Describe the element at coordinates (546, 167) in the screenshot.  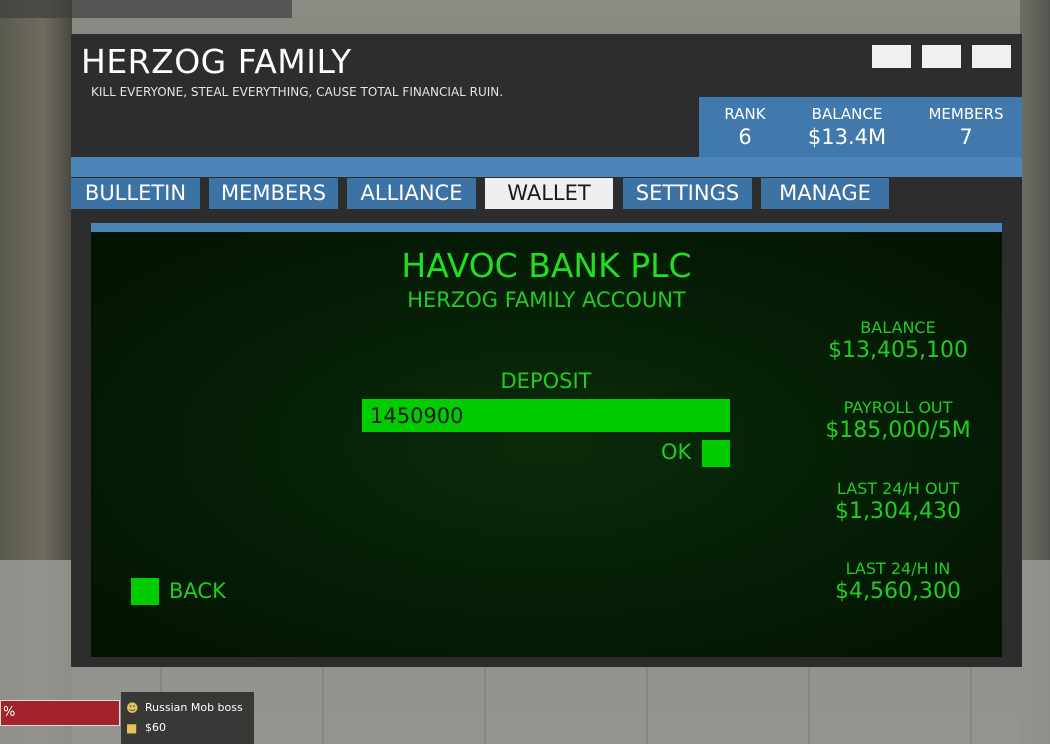
I see `header-bar` at that location.